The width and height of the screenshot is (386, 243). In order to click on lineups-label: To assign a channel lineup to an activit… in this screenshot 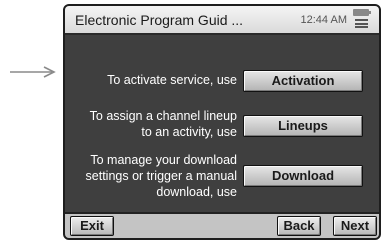, I will do `click(163, 124)`.